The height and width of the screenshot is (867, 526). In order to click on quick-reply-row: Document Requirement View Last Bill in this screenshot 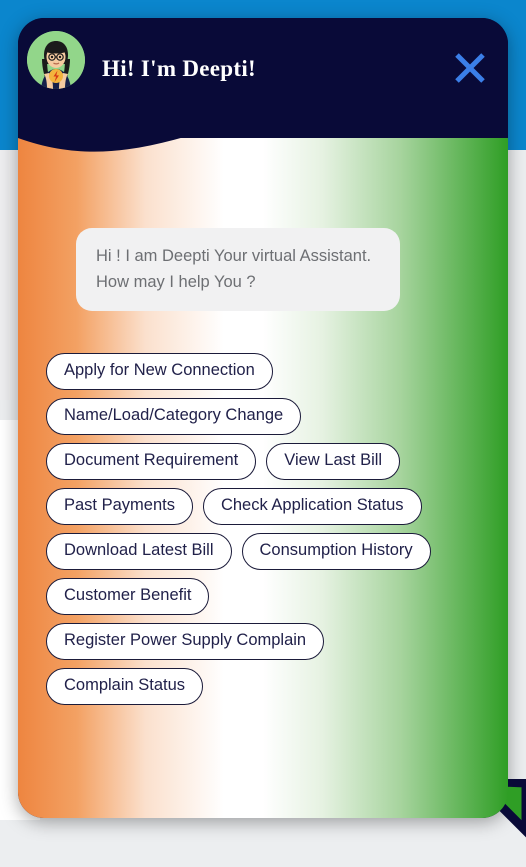, I will do `click(256, 461)`.